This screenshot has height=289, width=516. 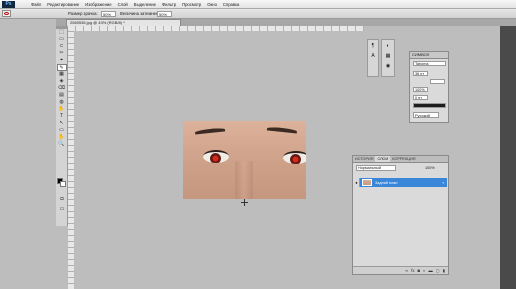 What do you see at coordinates (8, 4) in the screenshot?
I see `app-logo: Ps` at bounding box center [8, 4].